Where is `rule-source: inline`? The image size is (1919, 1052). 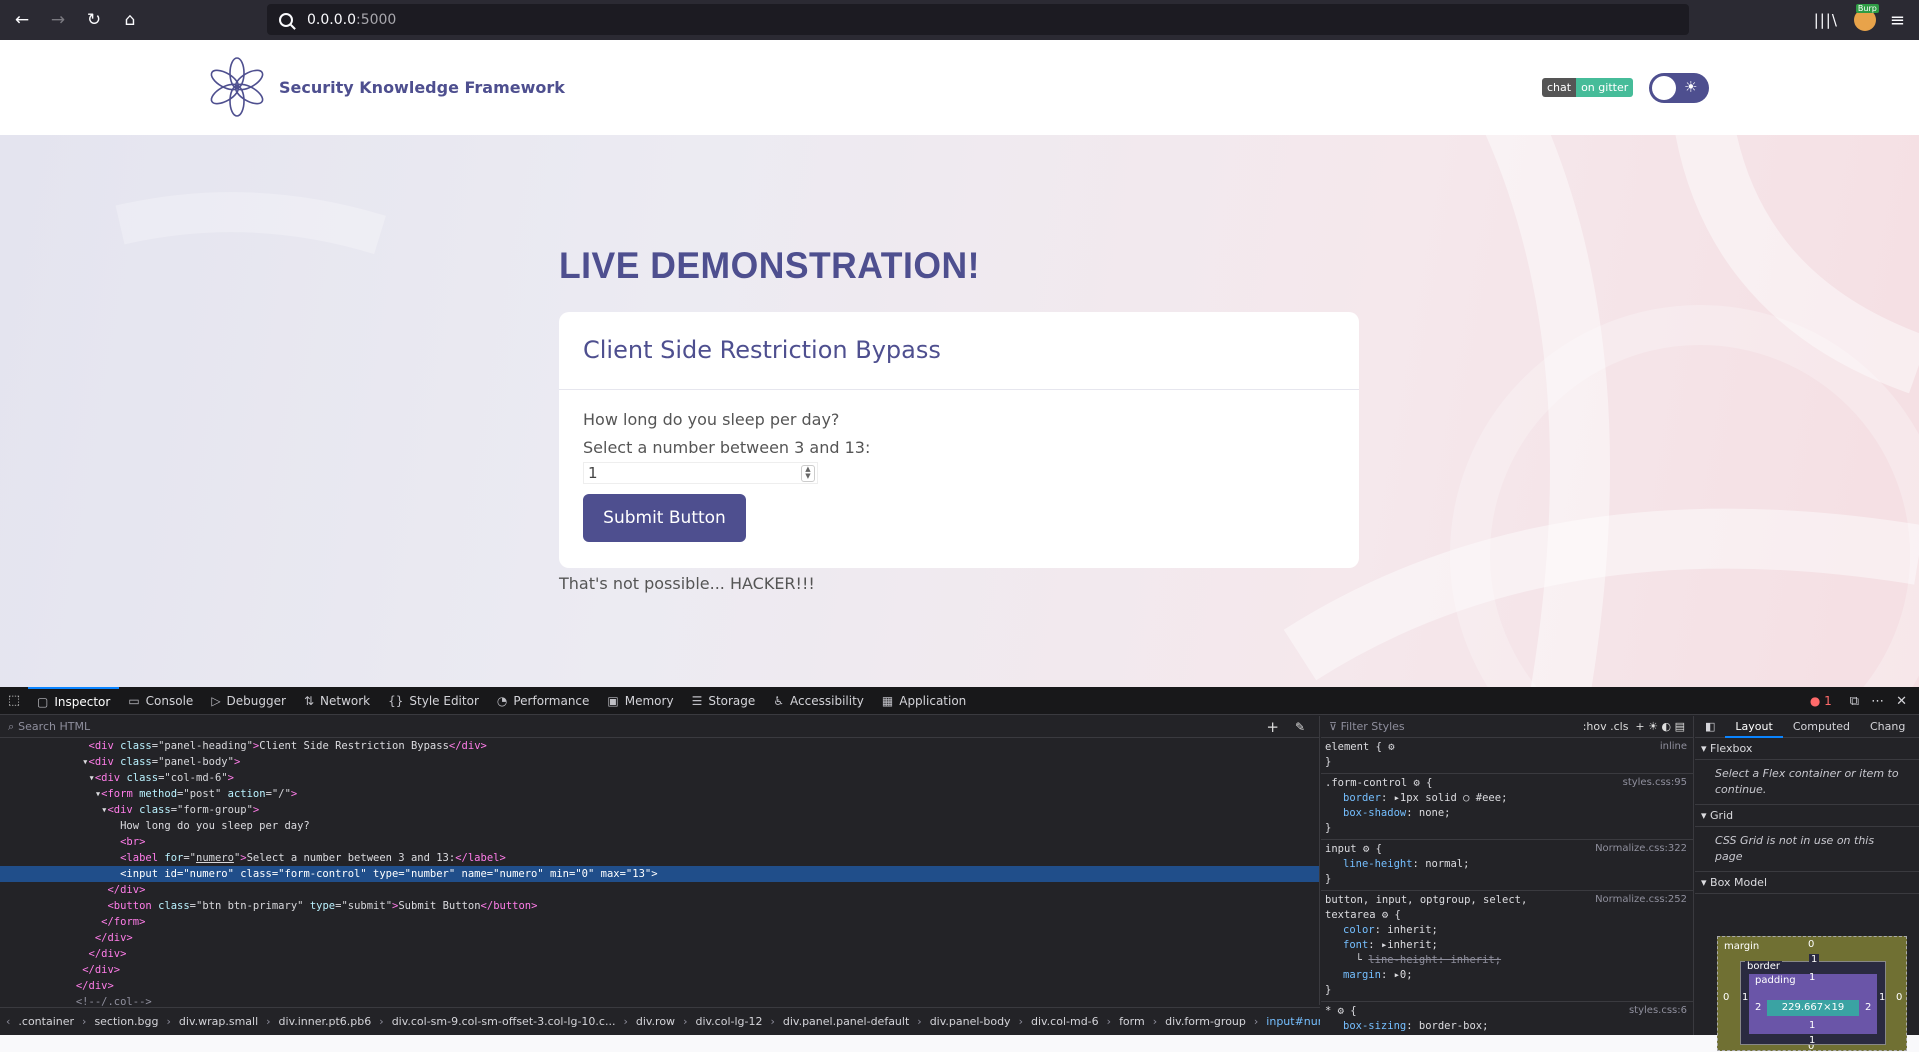
rule-source: inline is located at coordinates (1673, 746).